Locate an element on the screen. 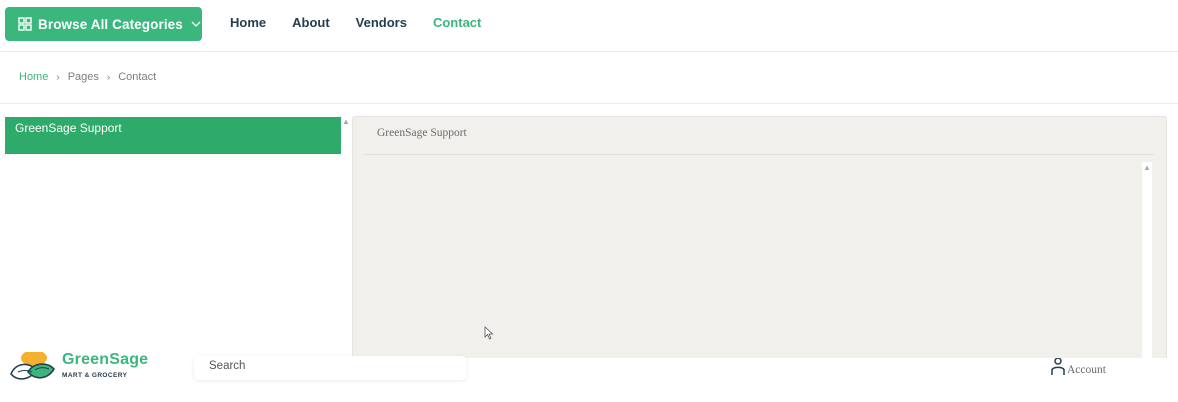 Image resolution: width=1178 pixels, height=402 pixels. user-icon is located at coordinates (1058, 366).